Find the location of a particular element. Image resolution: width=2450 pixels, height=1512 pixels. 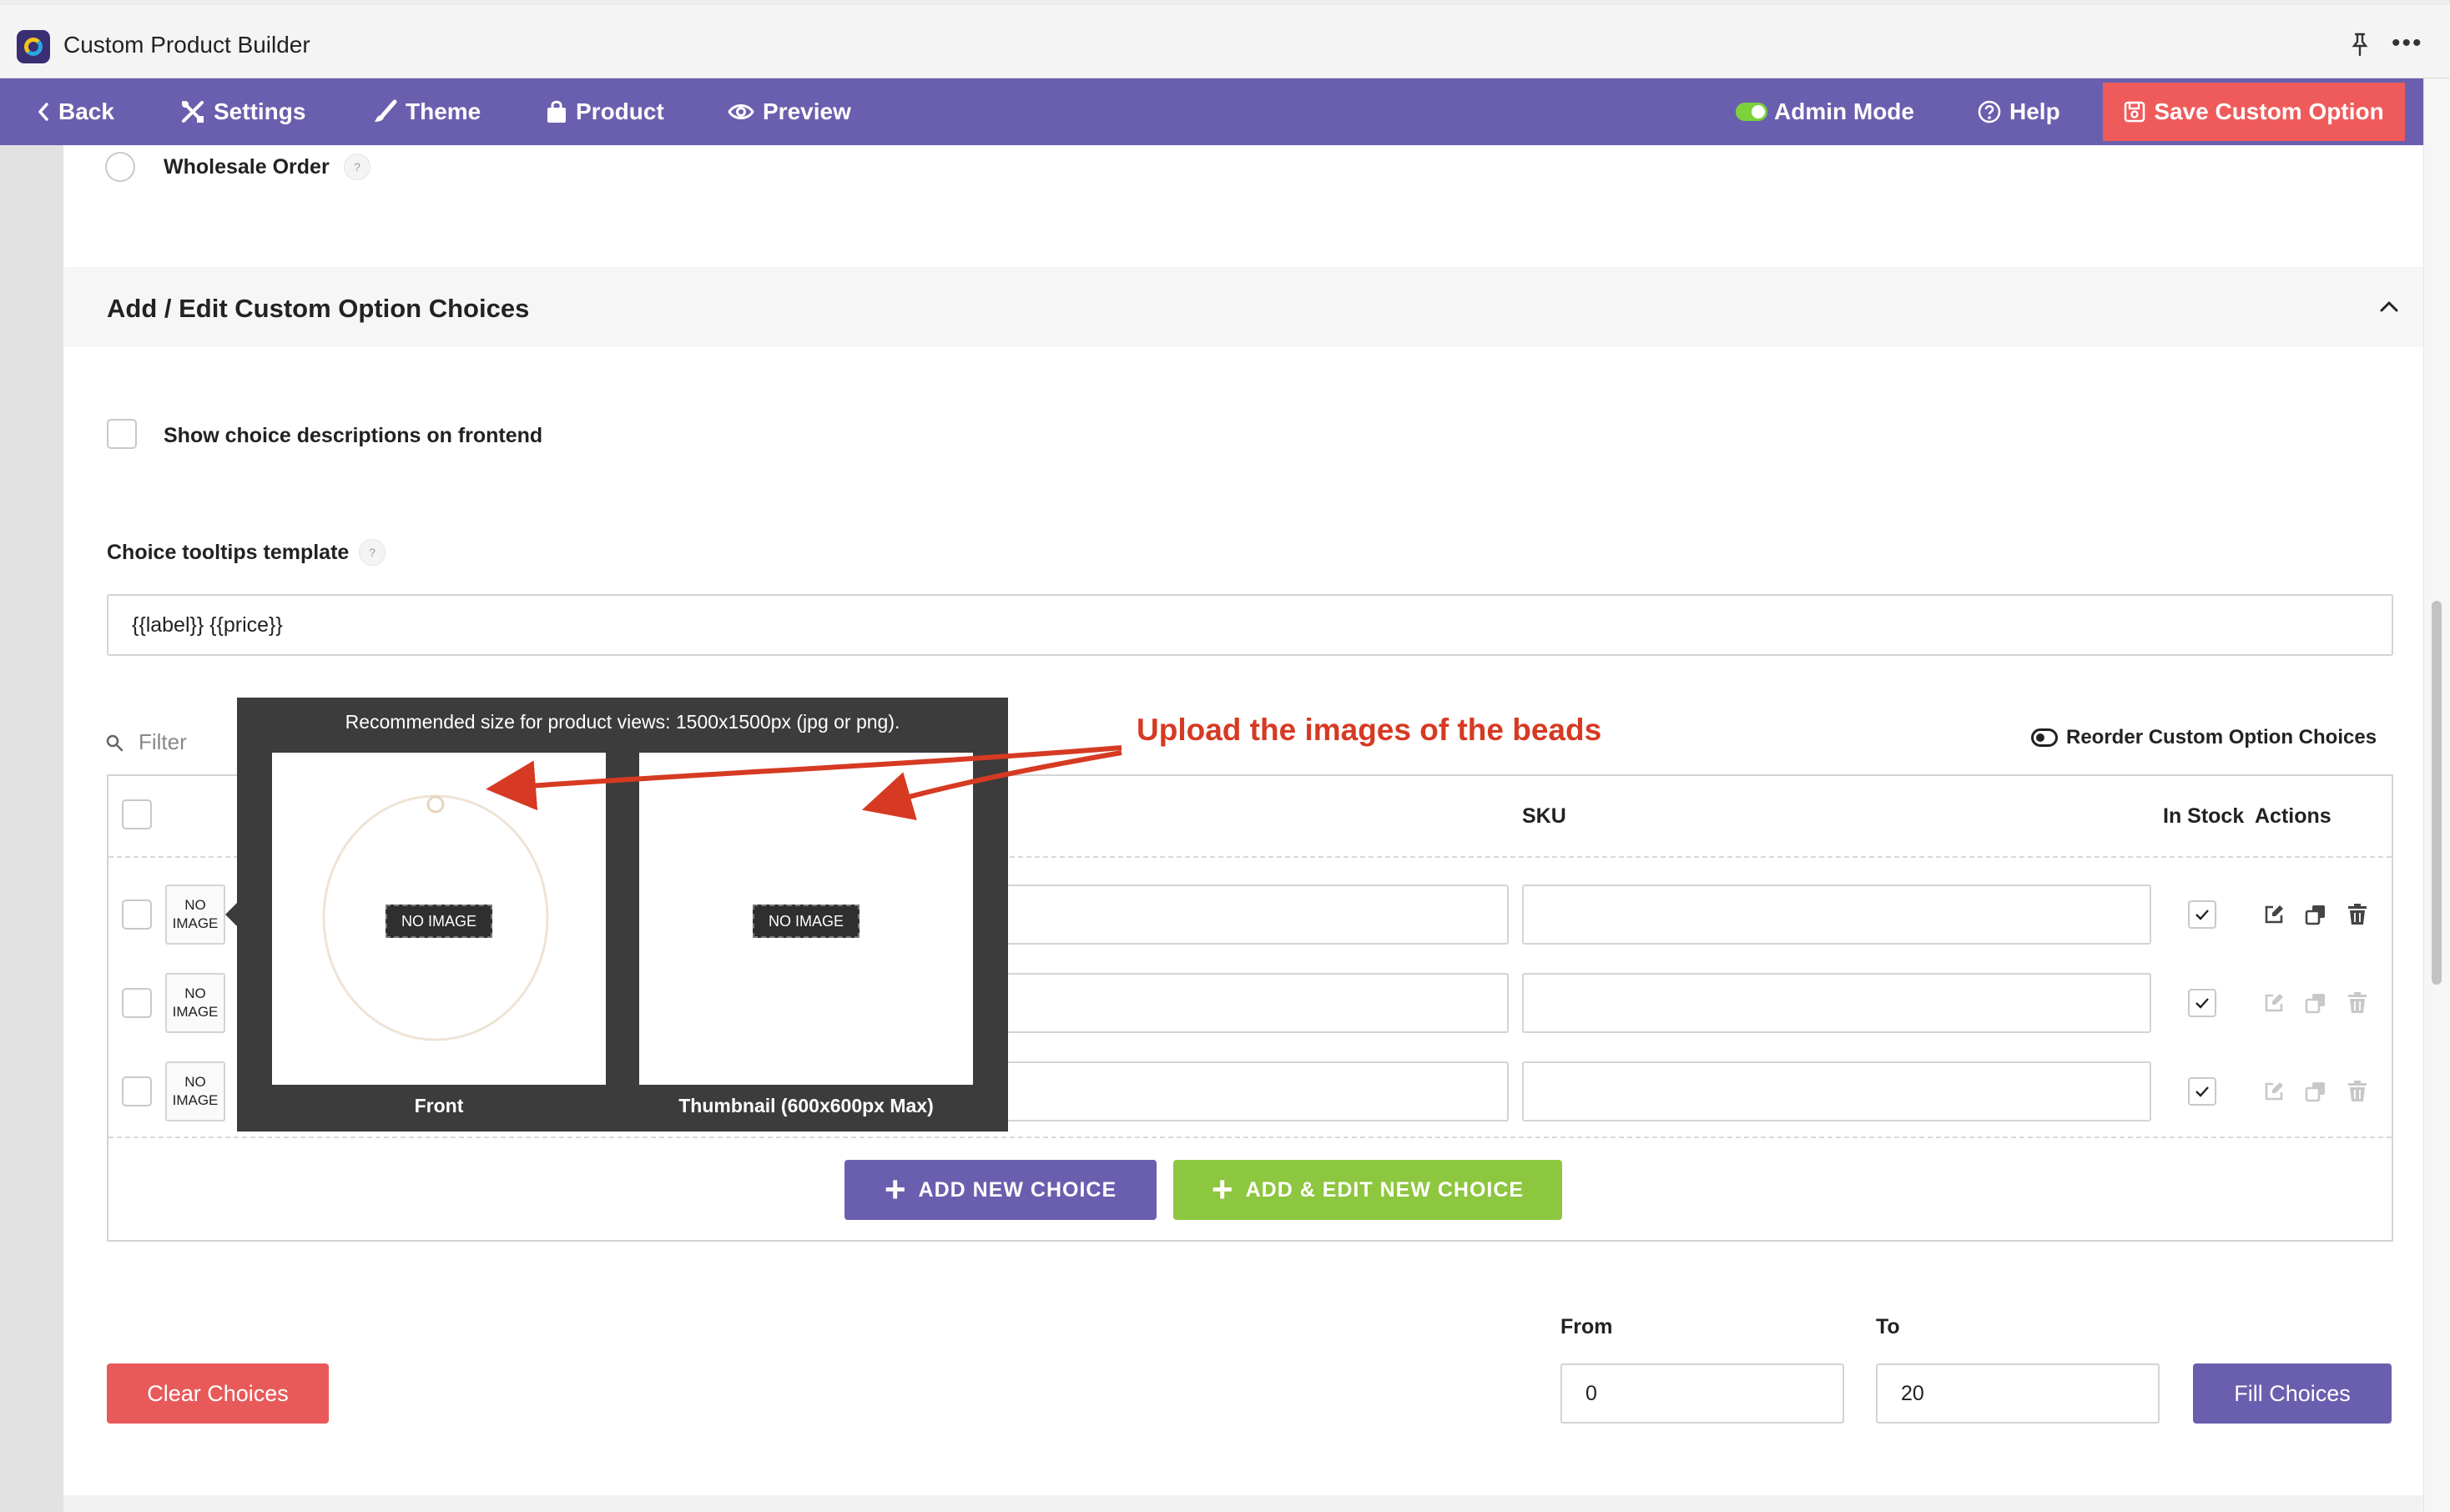

product-button: Product is located at coordinates (605, 111).